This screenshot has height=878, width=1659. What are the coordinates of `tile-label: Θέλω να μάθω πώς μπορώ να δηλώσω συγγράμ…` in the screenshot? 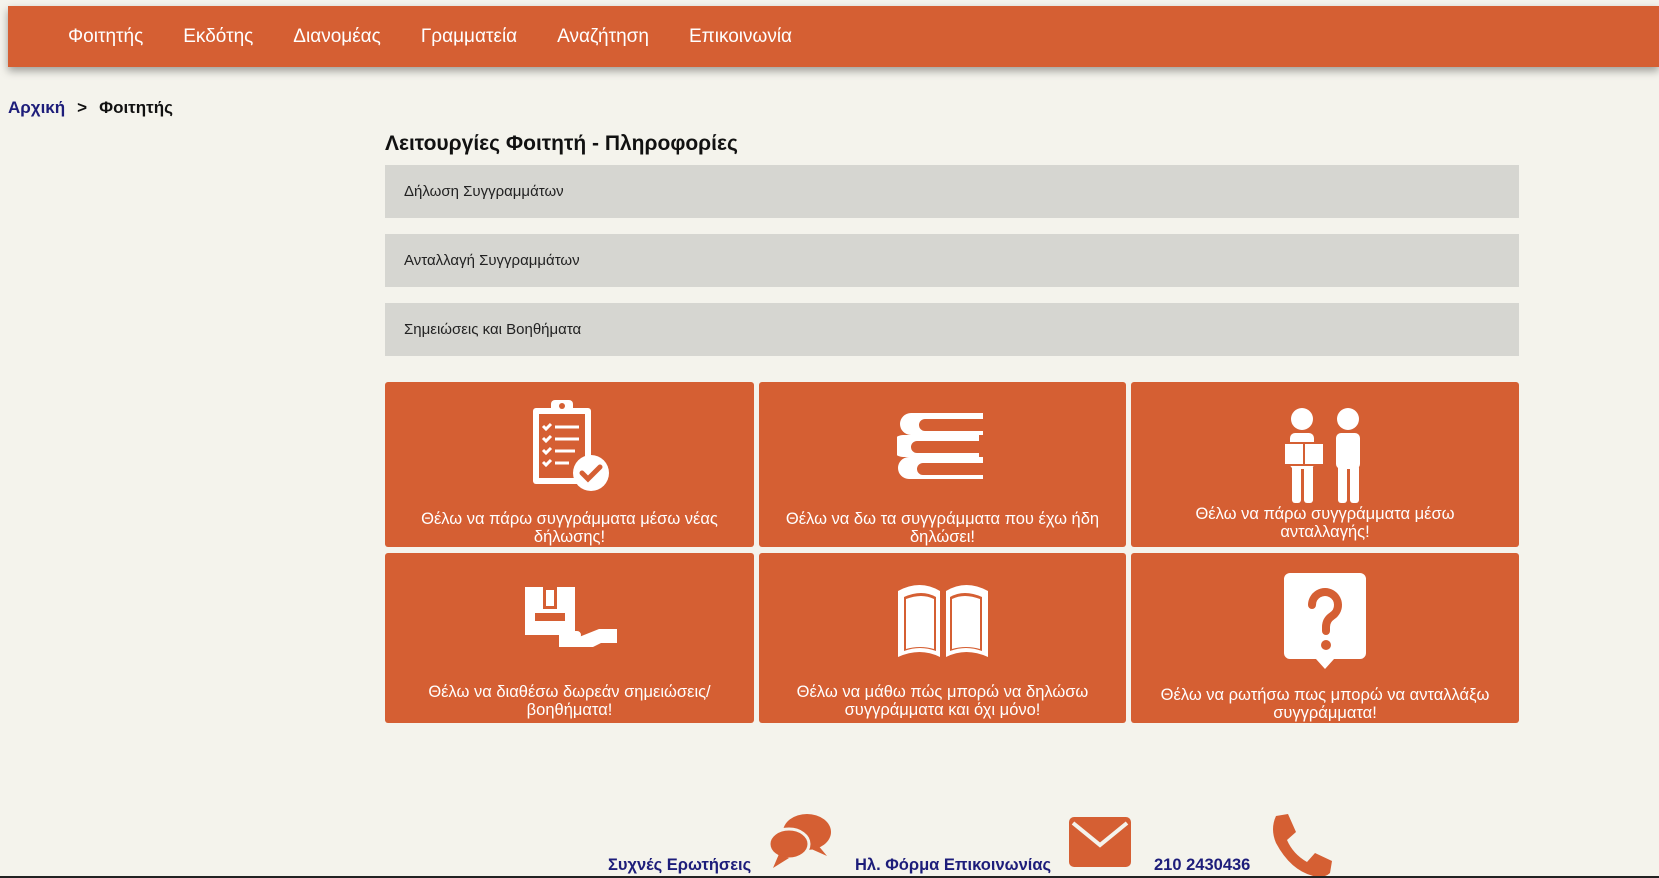 It's located at (942, 701).